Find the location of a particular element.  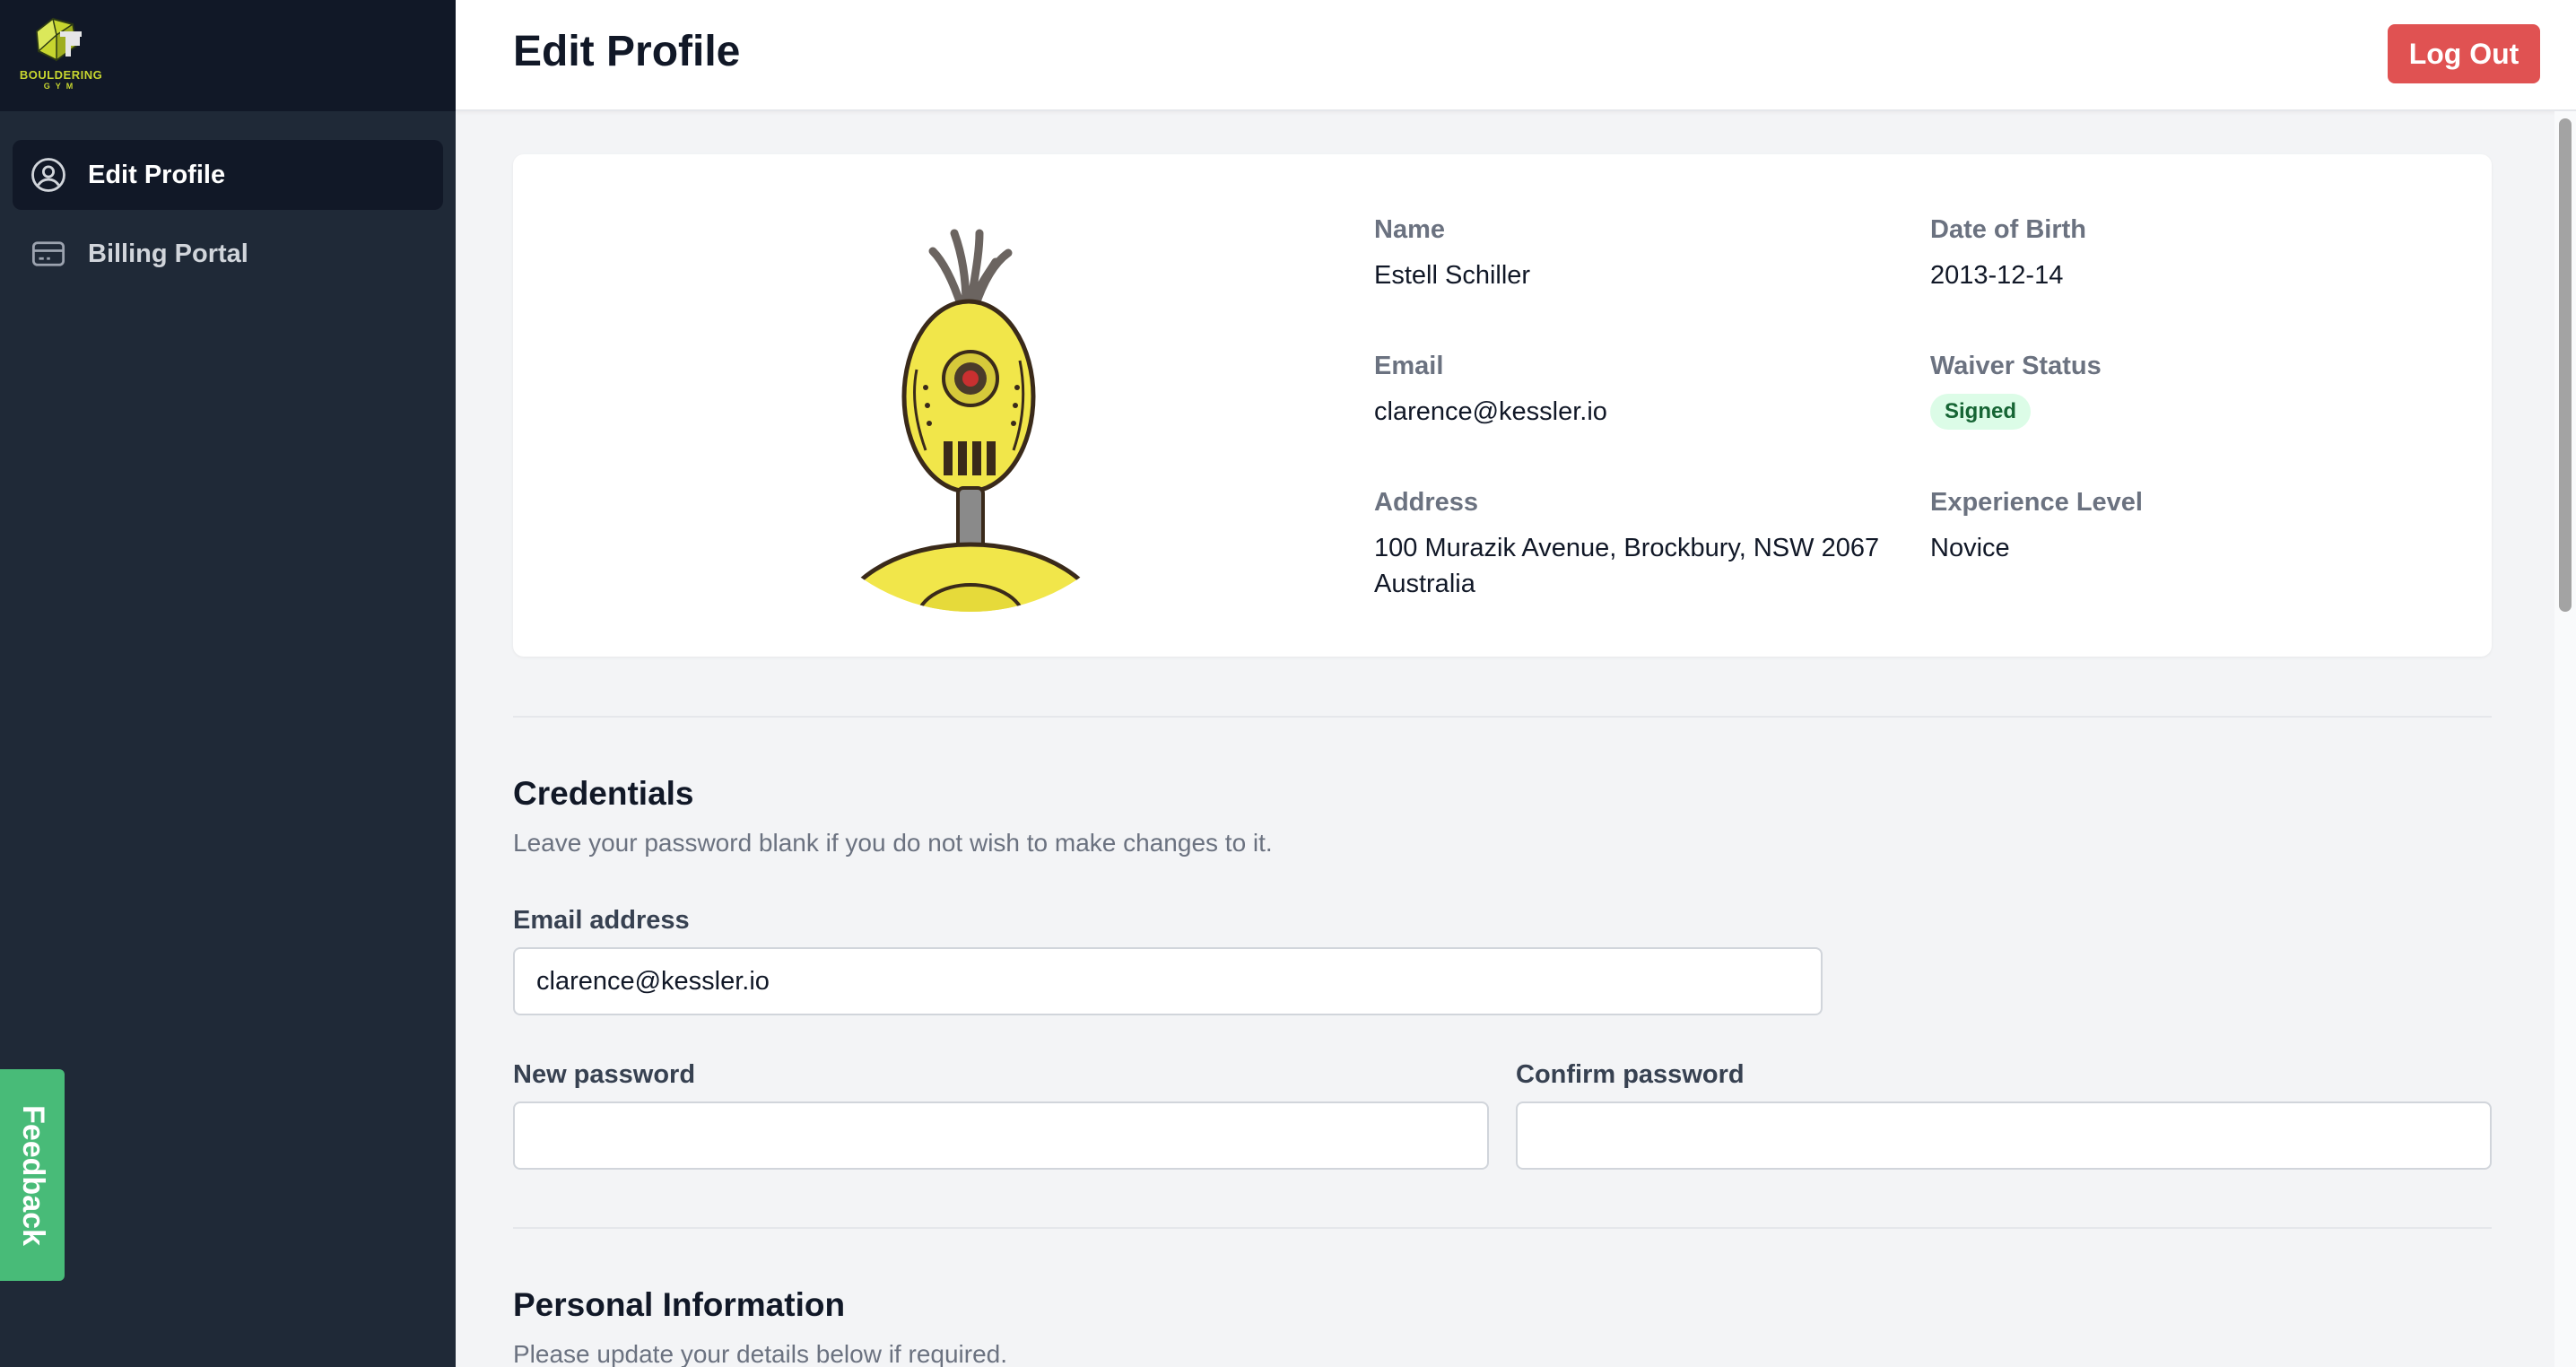

dob-label: Date of Birth is located at coordinates (2008, 230).